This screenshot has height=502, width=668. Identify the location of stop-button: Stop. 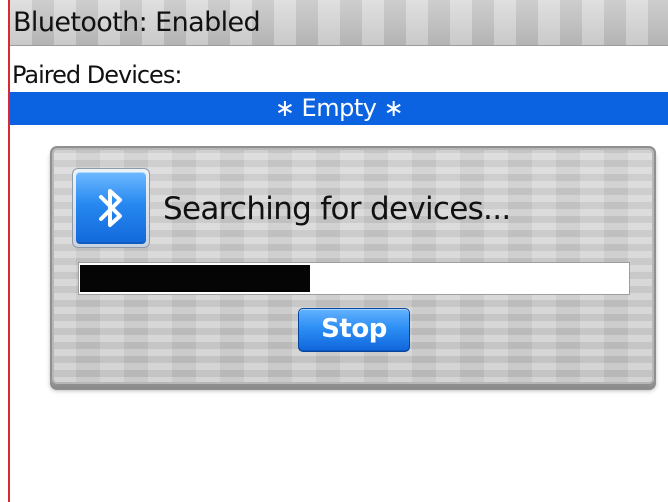
(354, 330).